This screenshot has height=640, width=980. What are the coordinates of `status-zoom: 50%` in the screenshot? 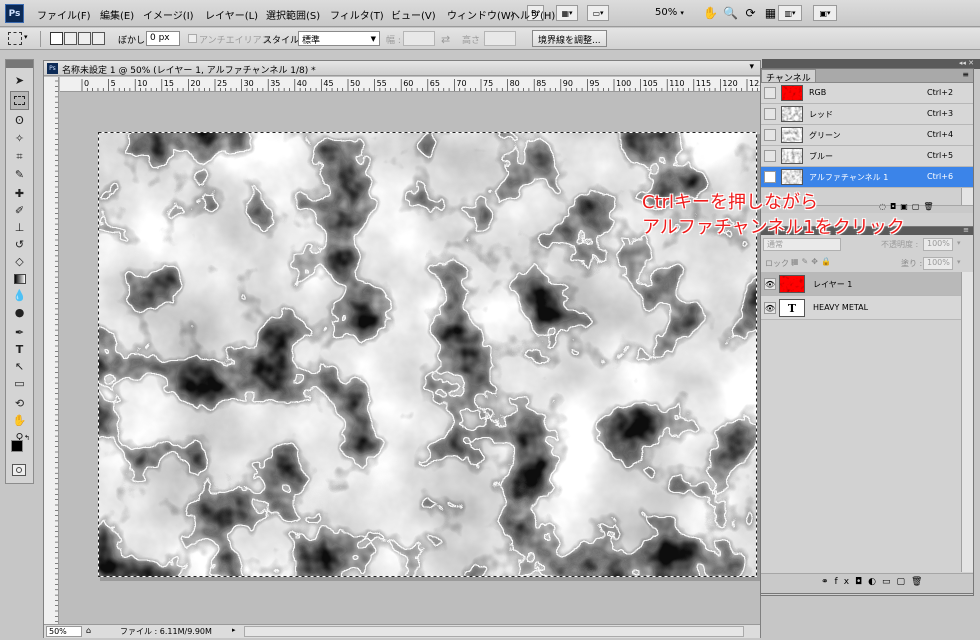 It's located at (64, 631).